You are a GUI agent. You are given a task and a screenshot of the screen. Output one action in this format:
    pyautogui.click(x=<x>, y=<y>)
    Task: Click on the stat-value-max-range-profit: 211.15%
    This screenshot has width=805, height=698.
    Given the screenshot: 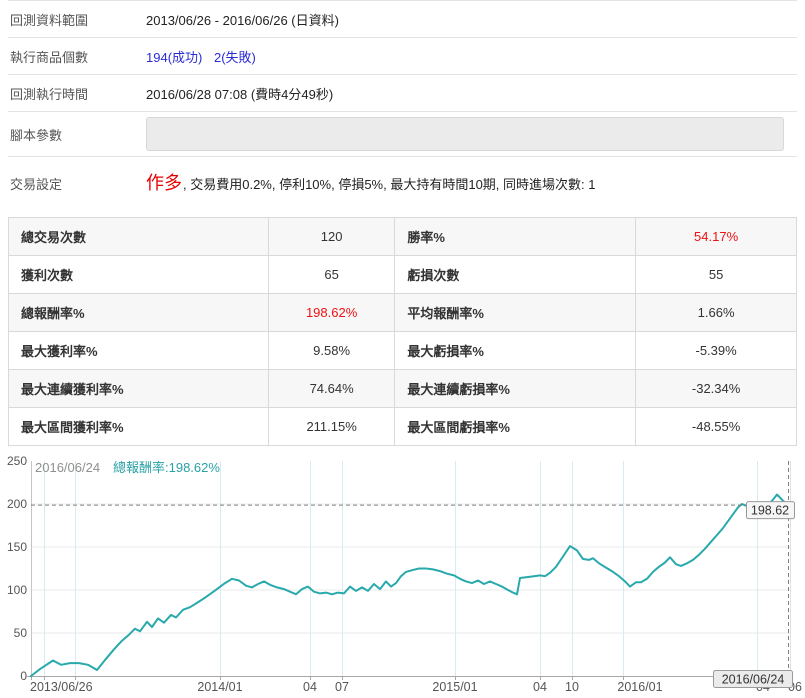 What is the action you would take?
    pyautogui.click(x=331, y=426)
    